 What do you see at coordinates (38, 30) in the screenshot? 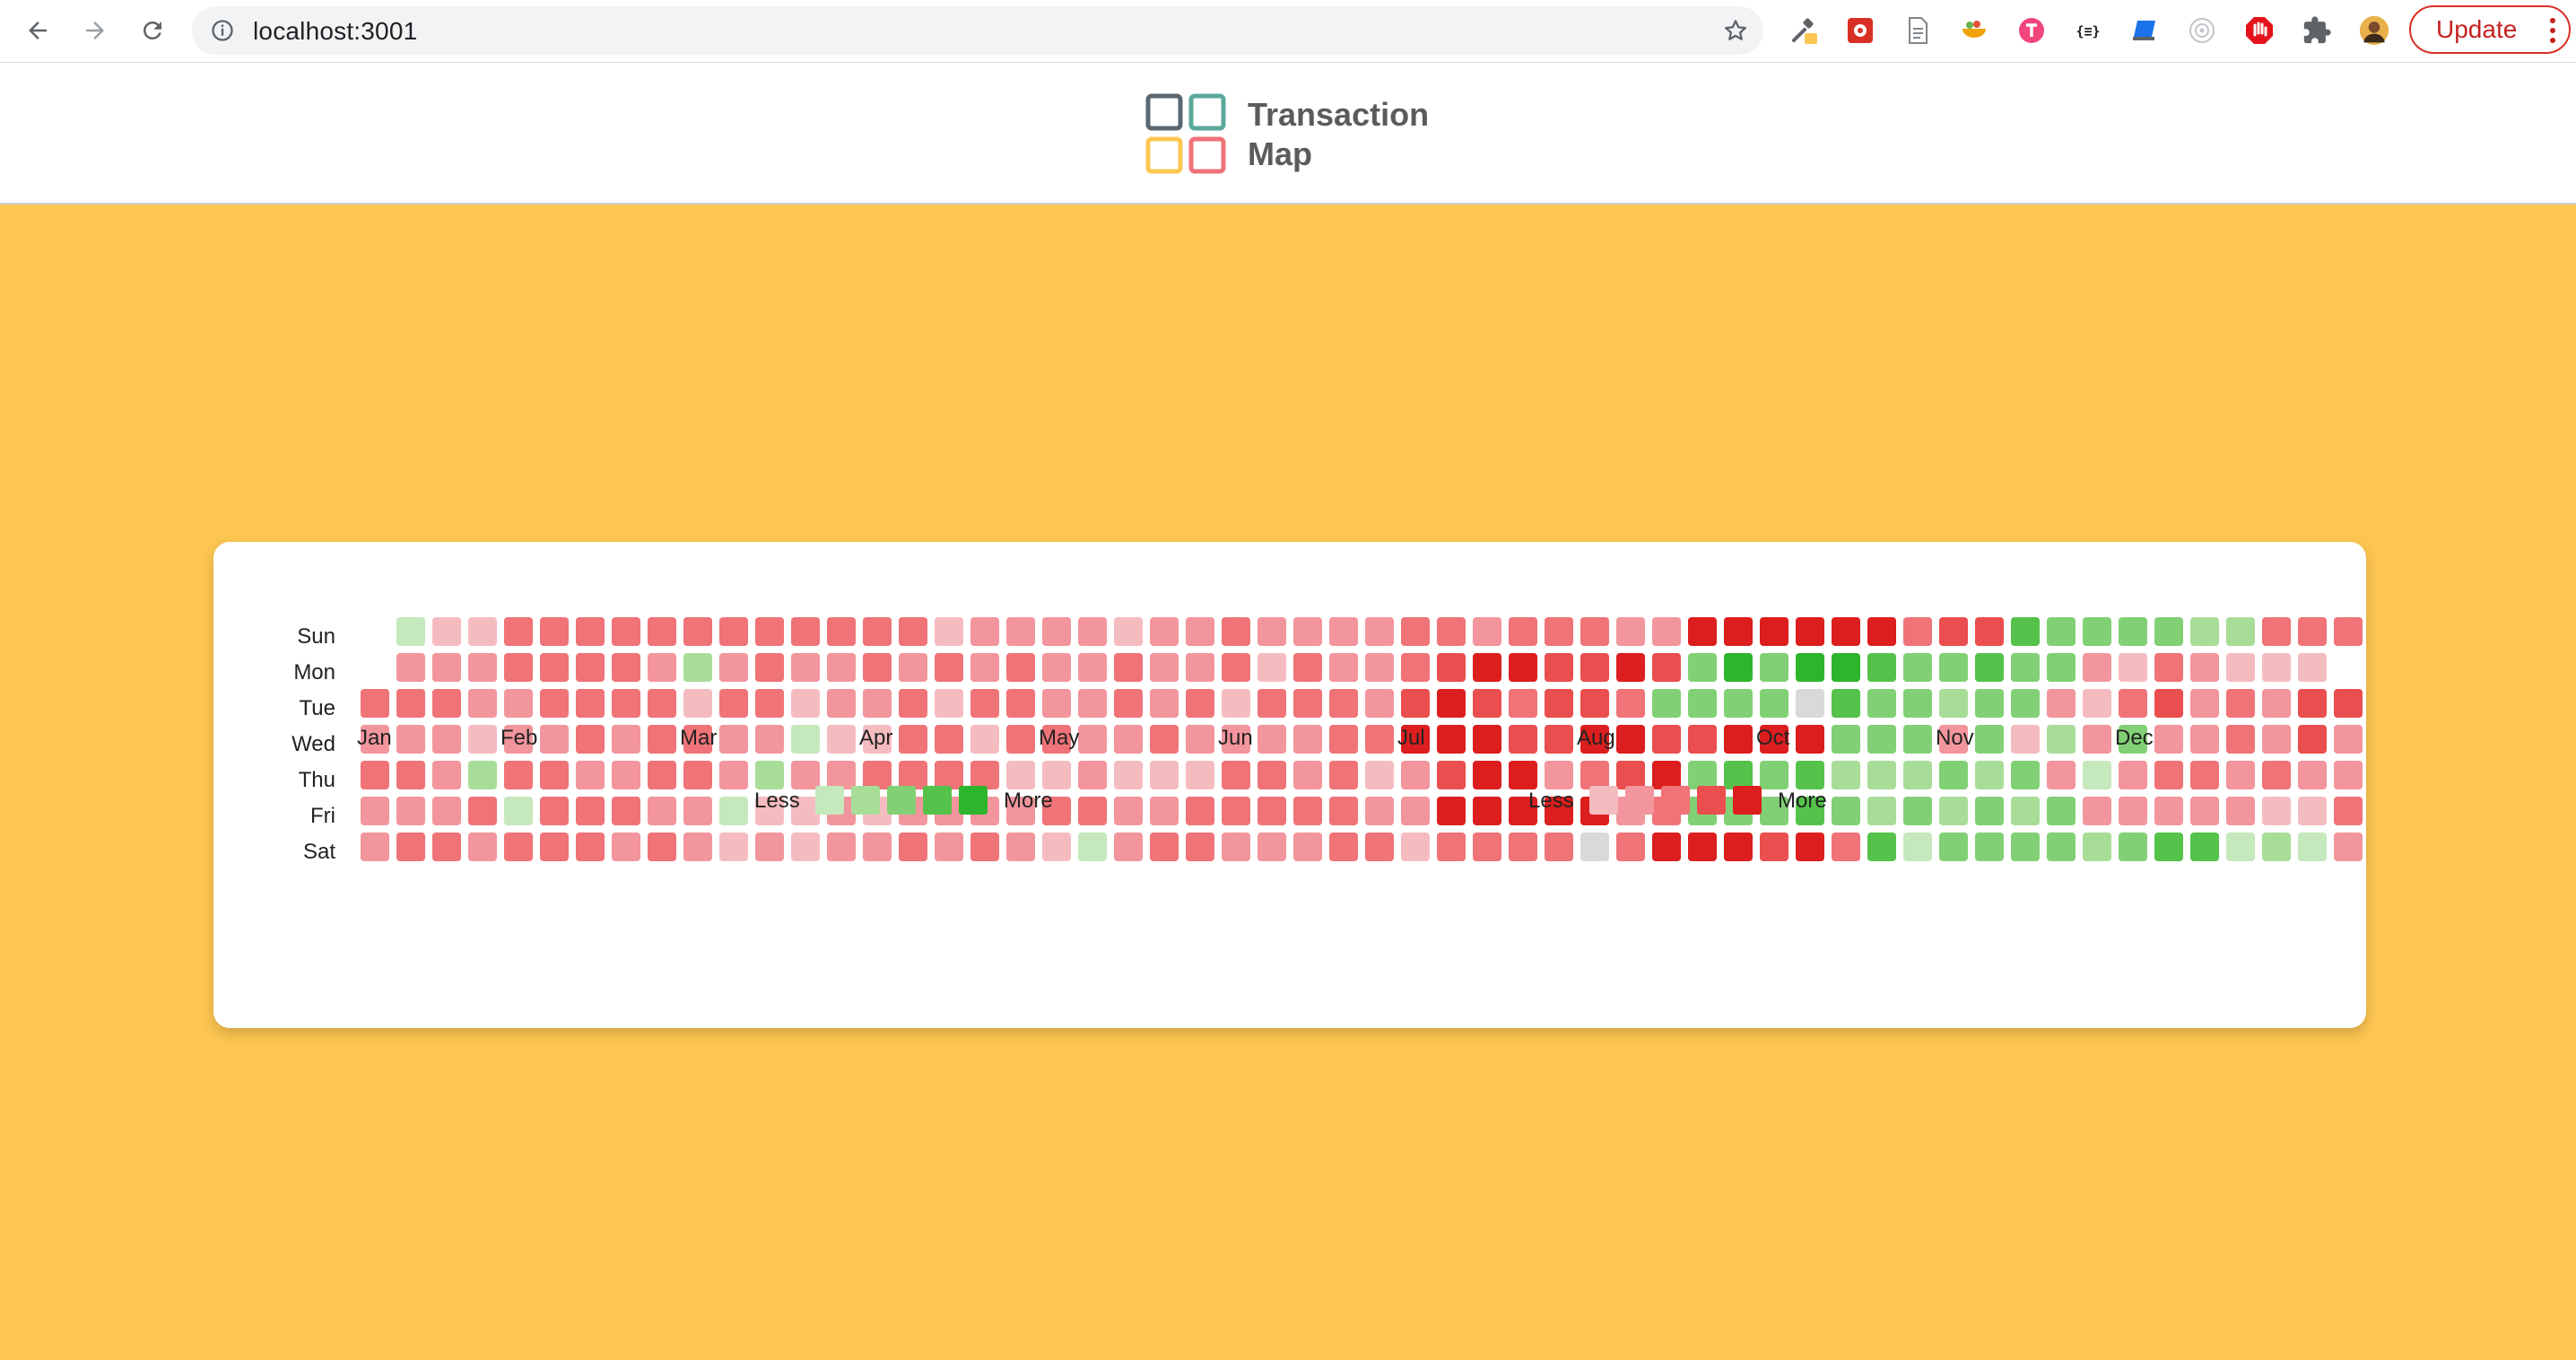
I see `back-arrow-icon` at bounding box center [38, 30].